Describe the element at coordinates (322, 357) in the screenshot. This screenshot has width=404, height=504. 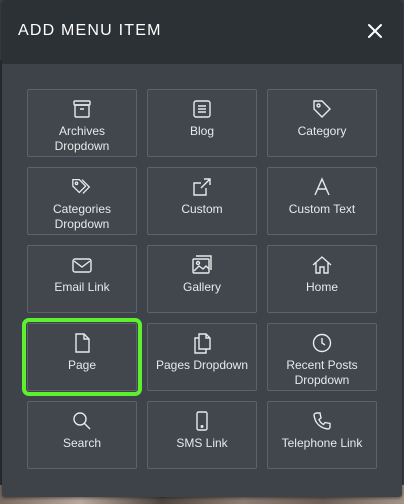
I see `menu-item-recent-posts-dropdown: Recent Posts Dropdown` at that location.